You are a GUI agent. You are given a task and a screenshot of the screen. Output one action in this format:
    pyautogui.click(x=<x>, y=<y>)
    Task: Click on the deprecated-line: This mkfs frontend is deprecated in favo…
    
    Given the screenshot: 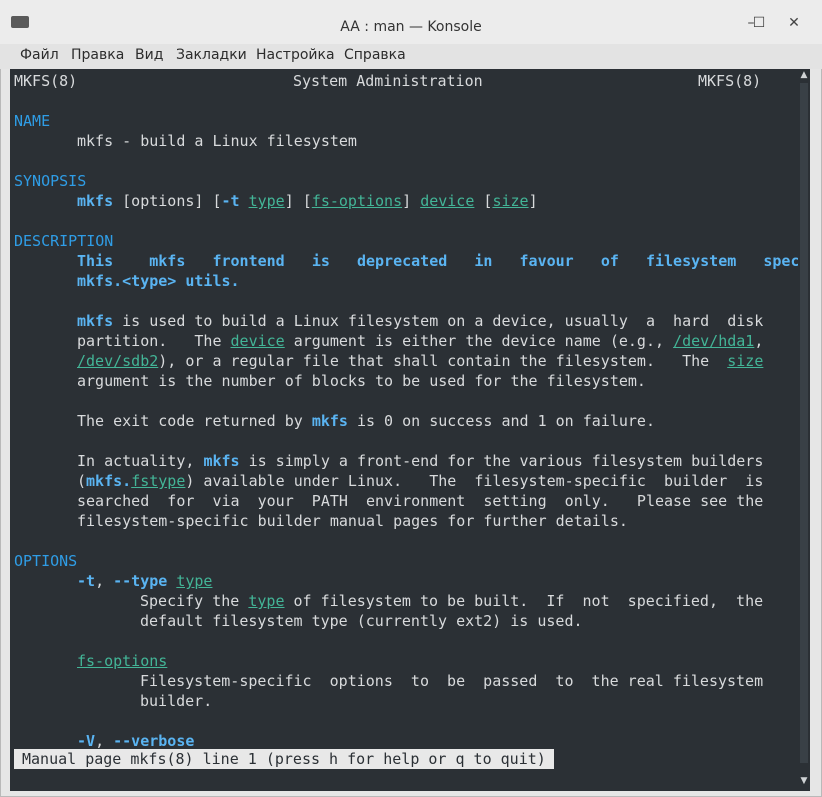 What is the action you would take?
    pyautogui.click(x=443, y=261)
    